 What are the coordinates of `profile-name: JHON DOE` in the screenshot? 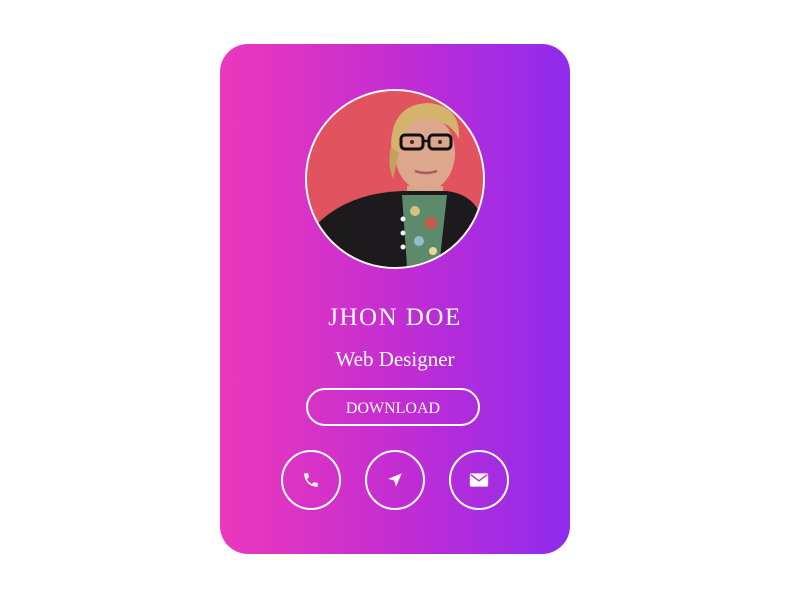 It's located at (395, 317).